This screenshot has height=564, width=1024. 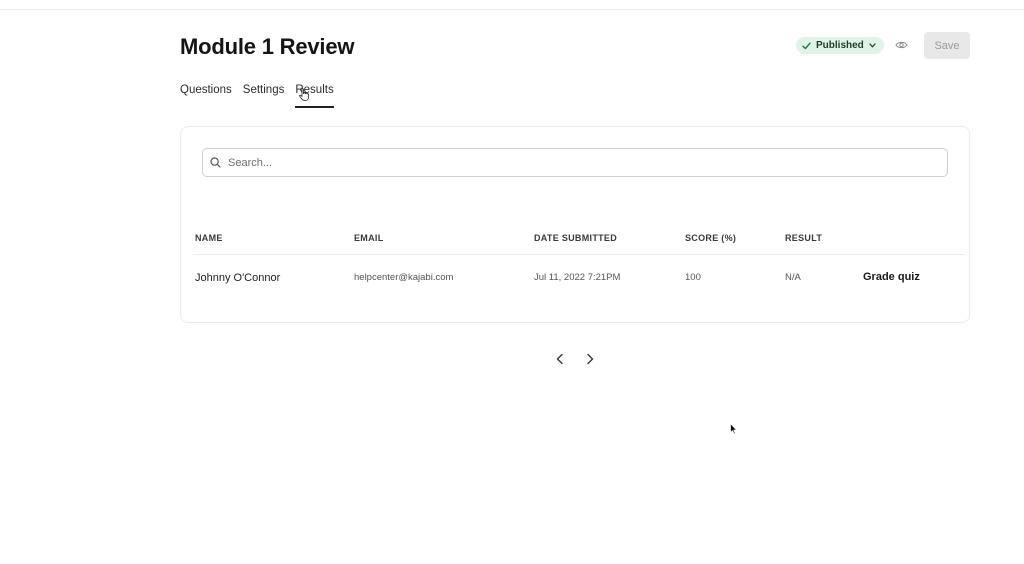 I want to click on chevron-right-icon, so click(x=590, y=359).